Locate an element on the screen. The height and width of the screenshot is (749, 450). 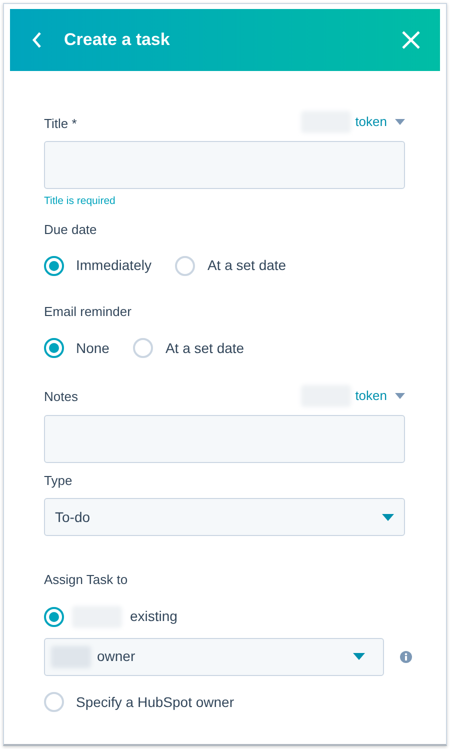
info-icon is located at coordinates (406, 656).